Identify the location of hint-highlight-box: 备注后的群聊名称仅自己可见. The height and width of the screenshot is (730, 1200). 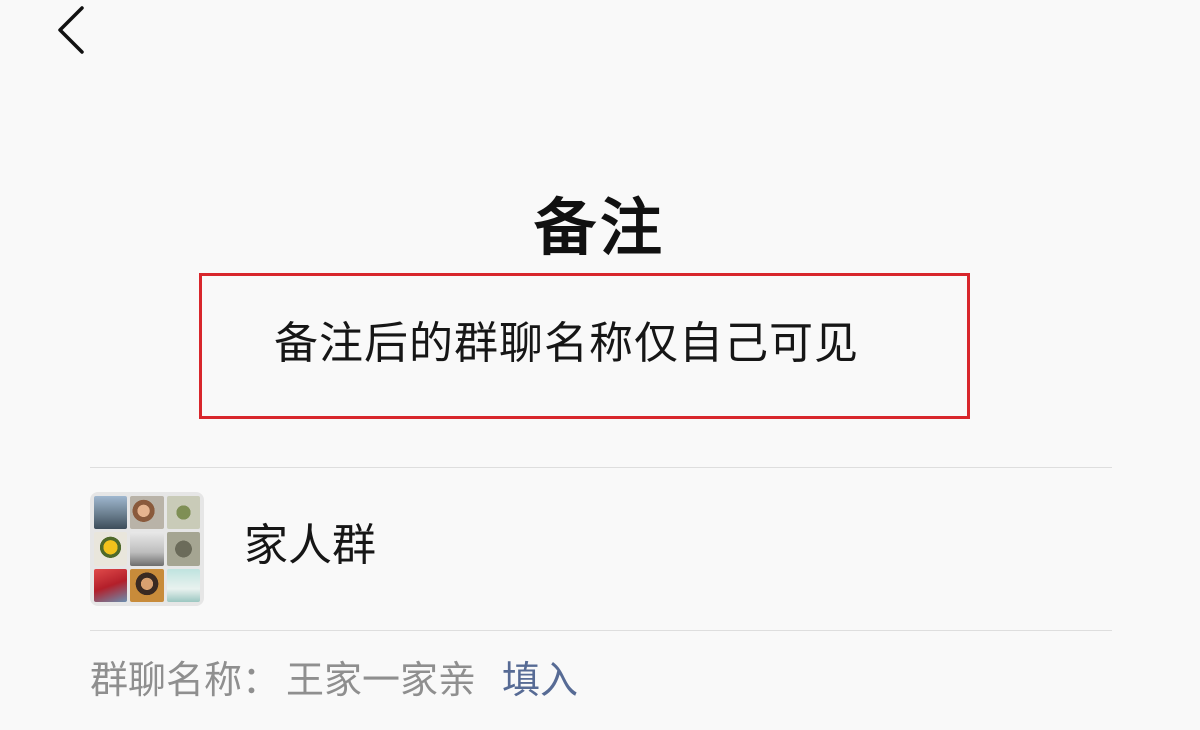
(584, 346).